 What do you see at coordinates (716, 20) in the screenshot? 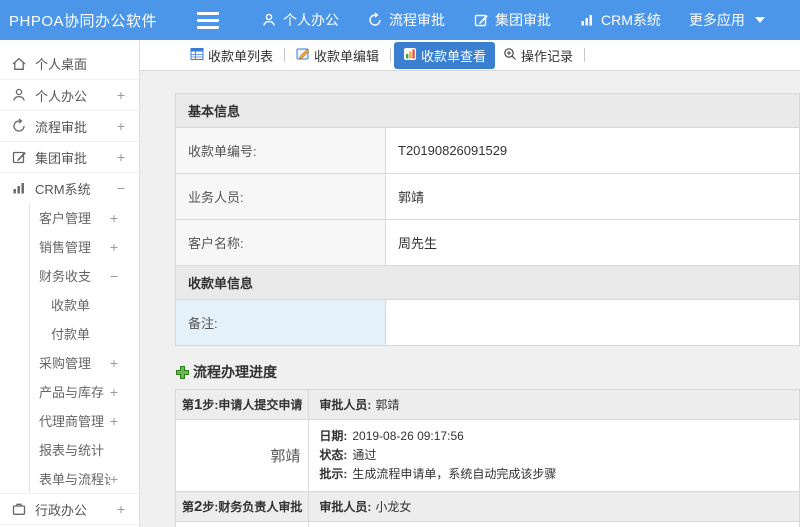
I see `topnav-label: 更多应用` at bounding box center [716, 20].